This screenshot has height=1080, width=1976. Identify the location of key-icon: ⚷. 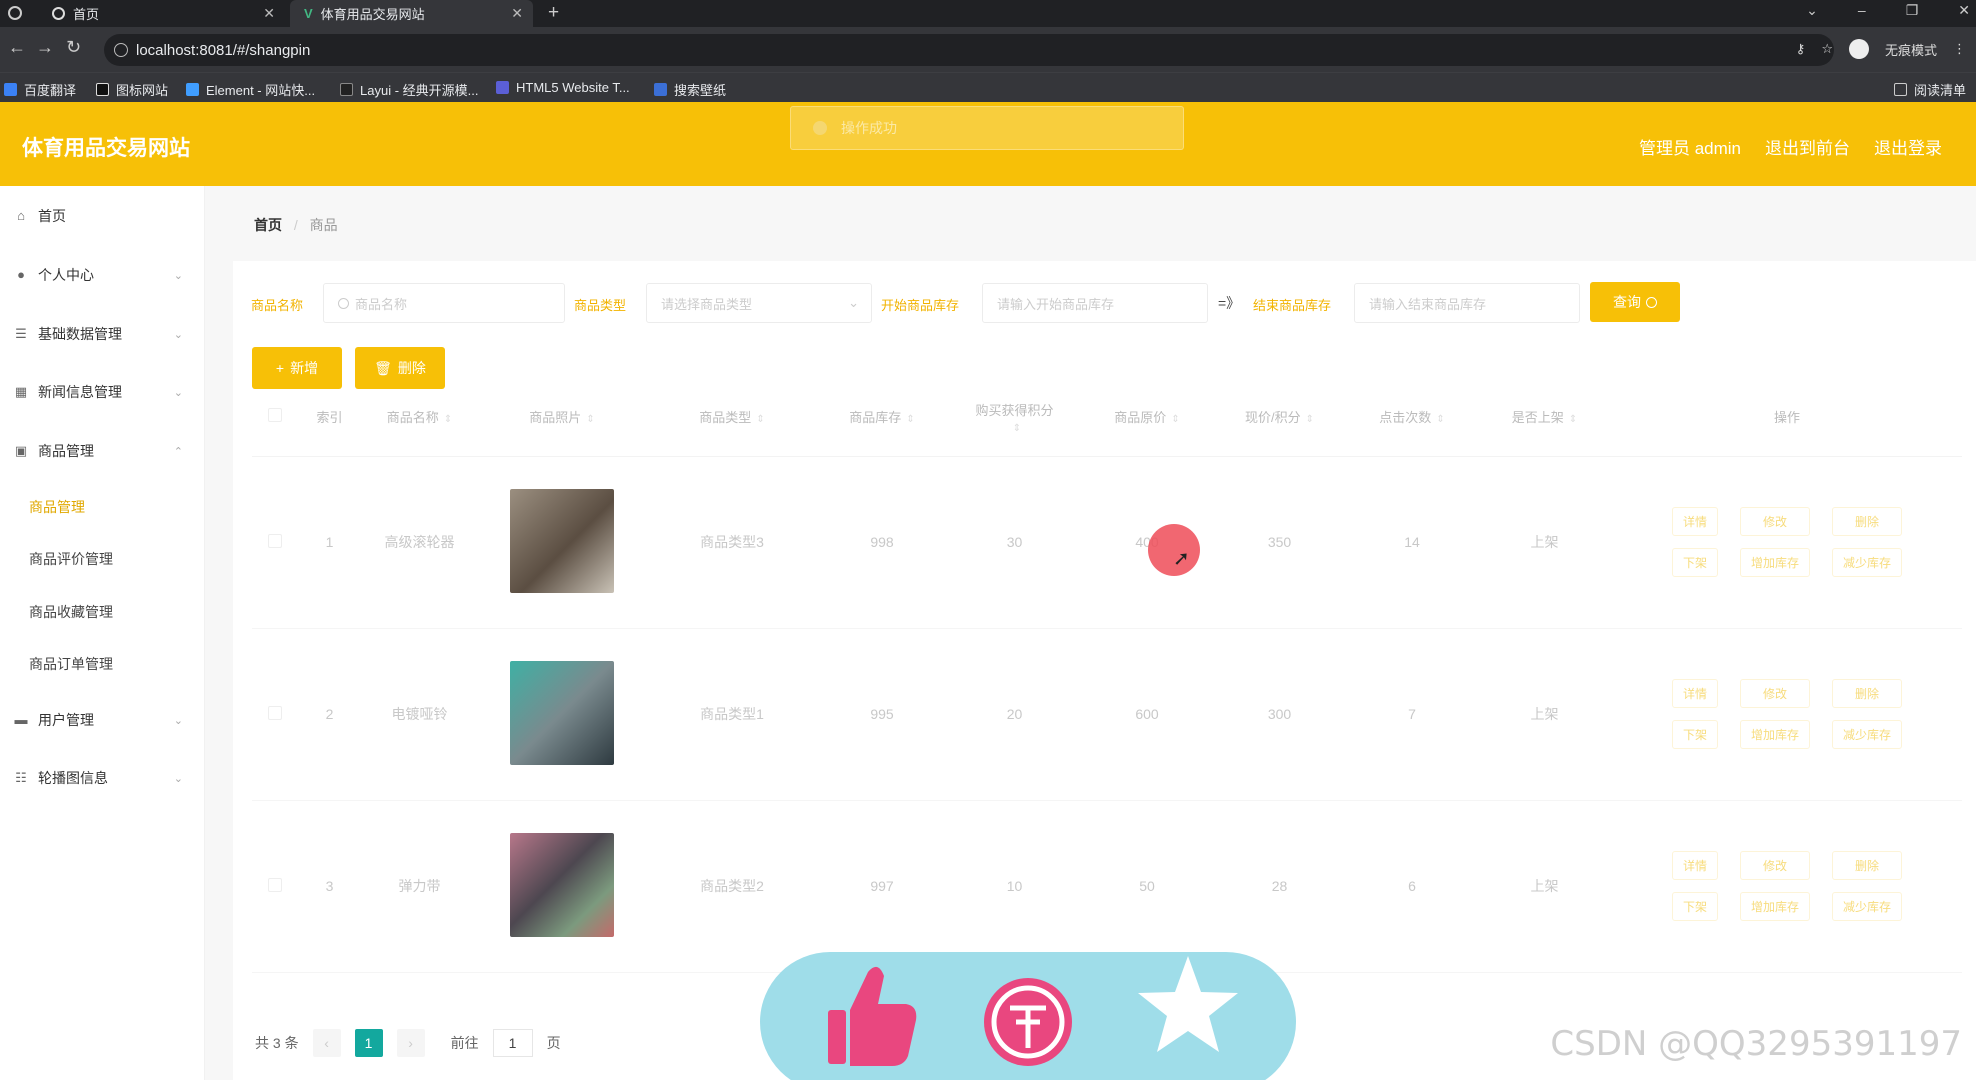
(1801, 49).